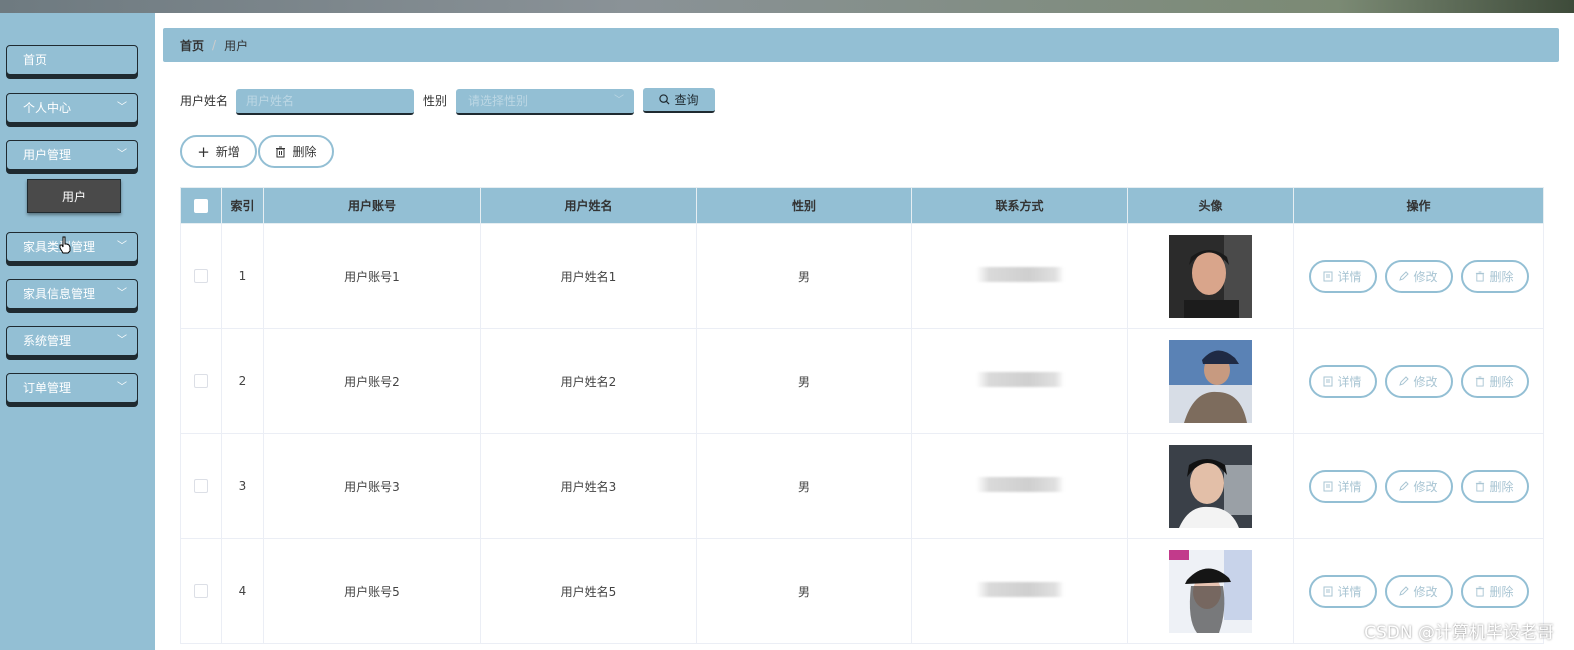  Describe the element at coordinates (664, 99) in the screenshot. I see `search-icon` at that location.